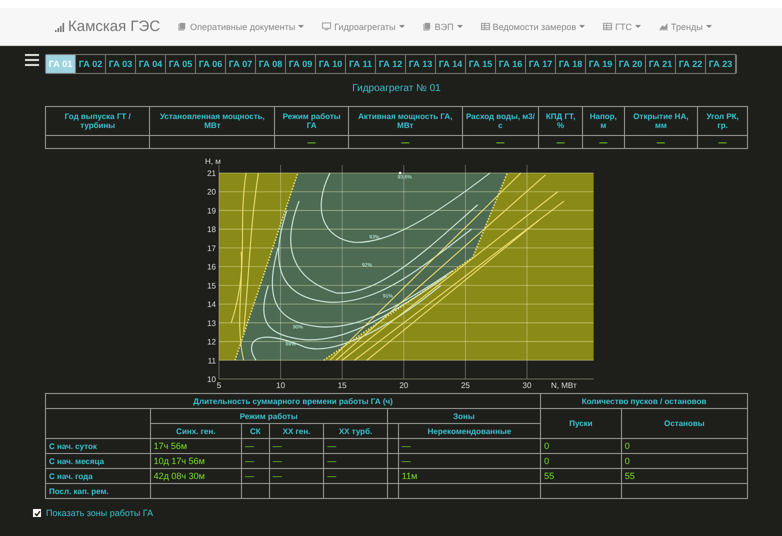 Image resolution: width=782 pixels, height=536 pixels. Describe the element at coordinates (500, 121) in the screenshot. I see `column-header: Расход воды, м3/с` at that location.